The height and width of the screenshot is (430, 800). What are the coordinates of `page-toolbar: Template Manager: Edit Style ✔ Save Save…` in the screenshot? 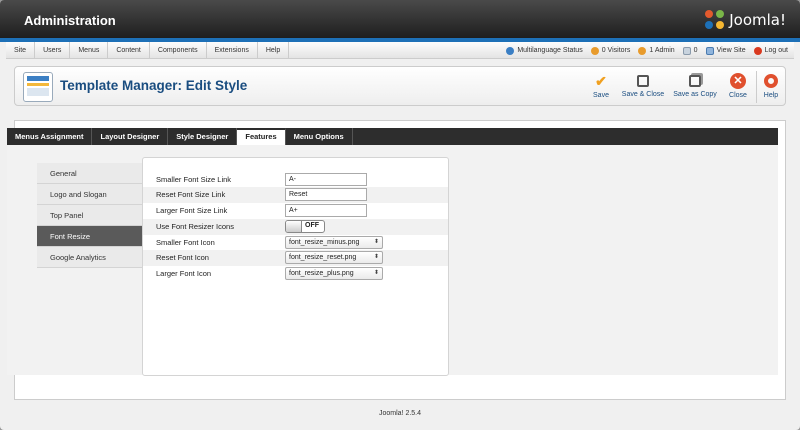 It's located at (400, 86).